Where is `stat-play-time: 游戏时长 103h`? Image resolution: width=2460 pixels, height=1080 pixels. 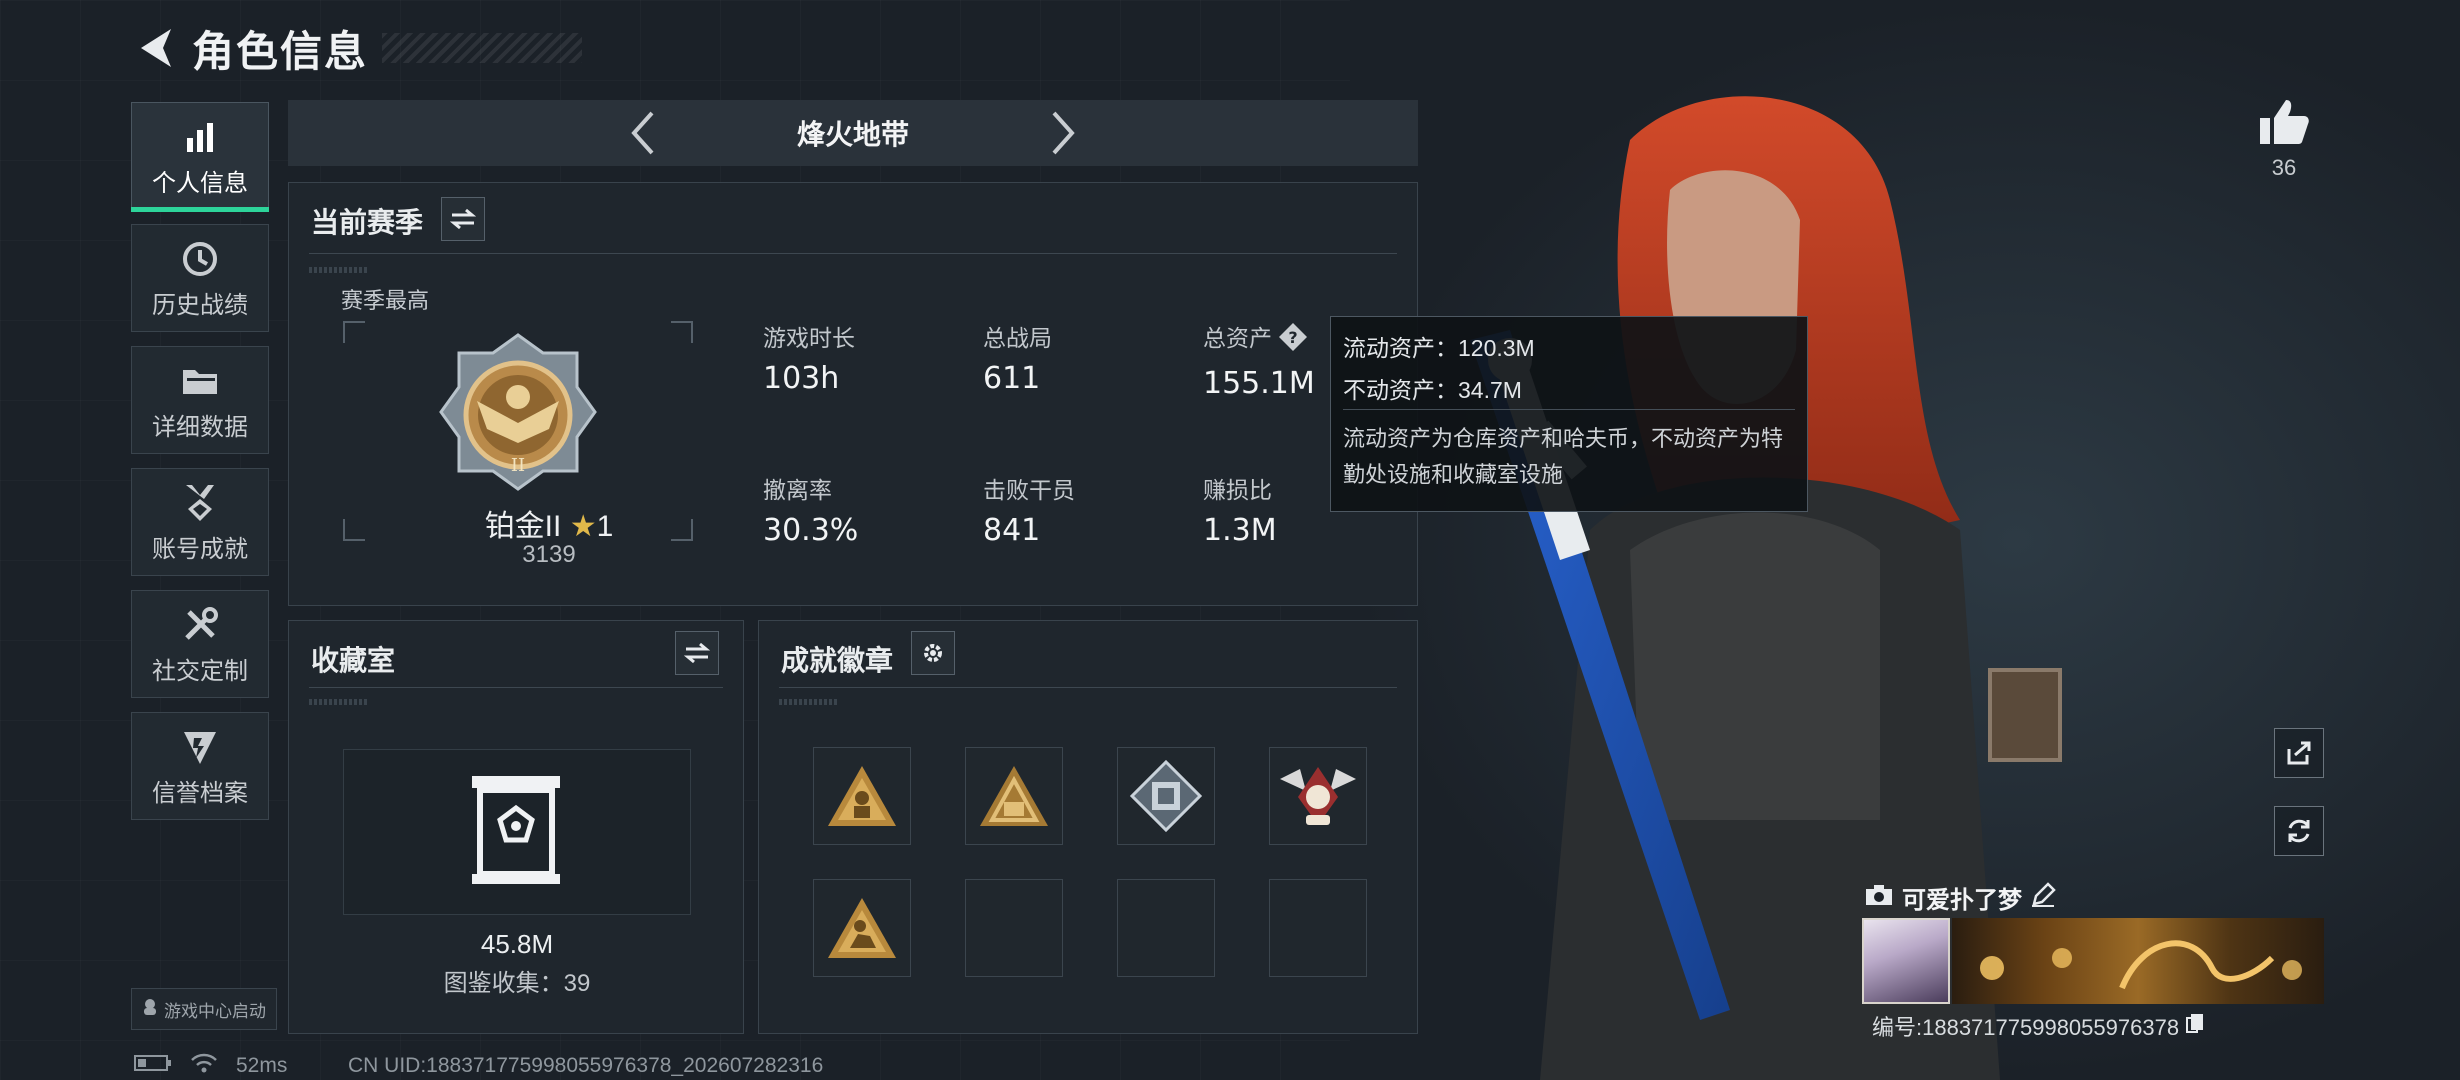
stat-play-time: 游戏时长 103h is located at coordinates (809, 357).